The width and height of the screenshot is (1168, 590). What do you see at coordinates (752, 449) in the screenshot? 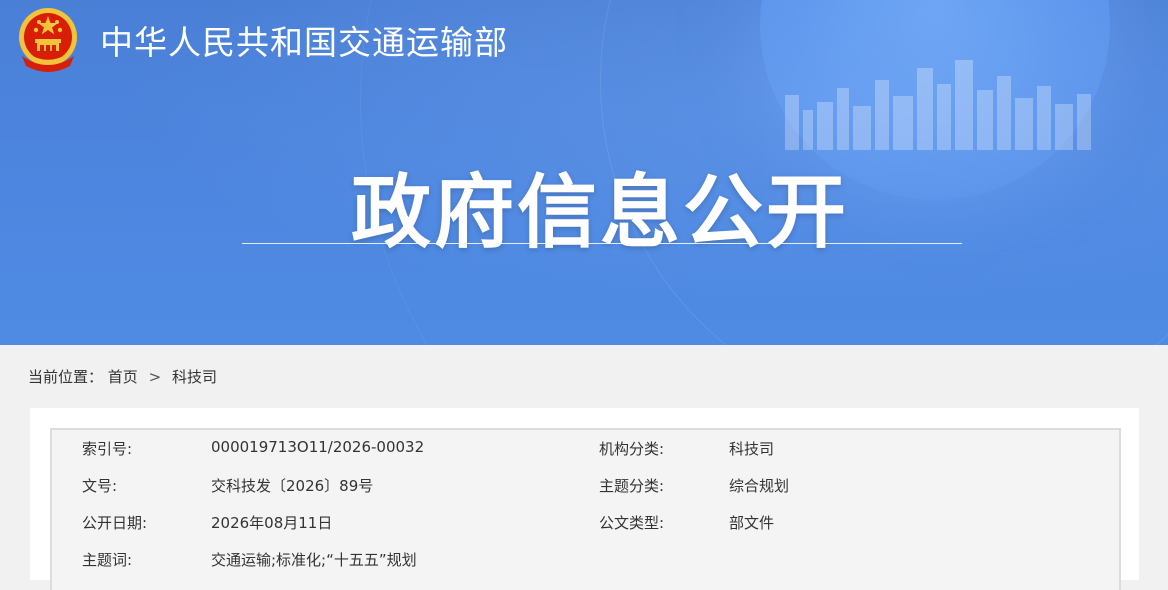
I see `info-value: 科技司` at bounding box center [752, 449].